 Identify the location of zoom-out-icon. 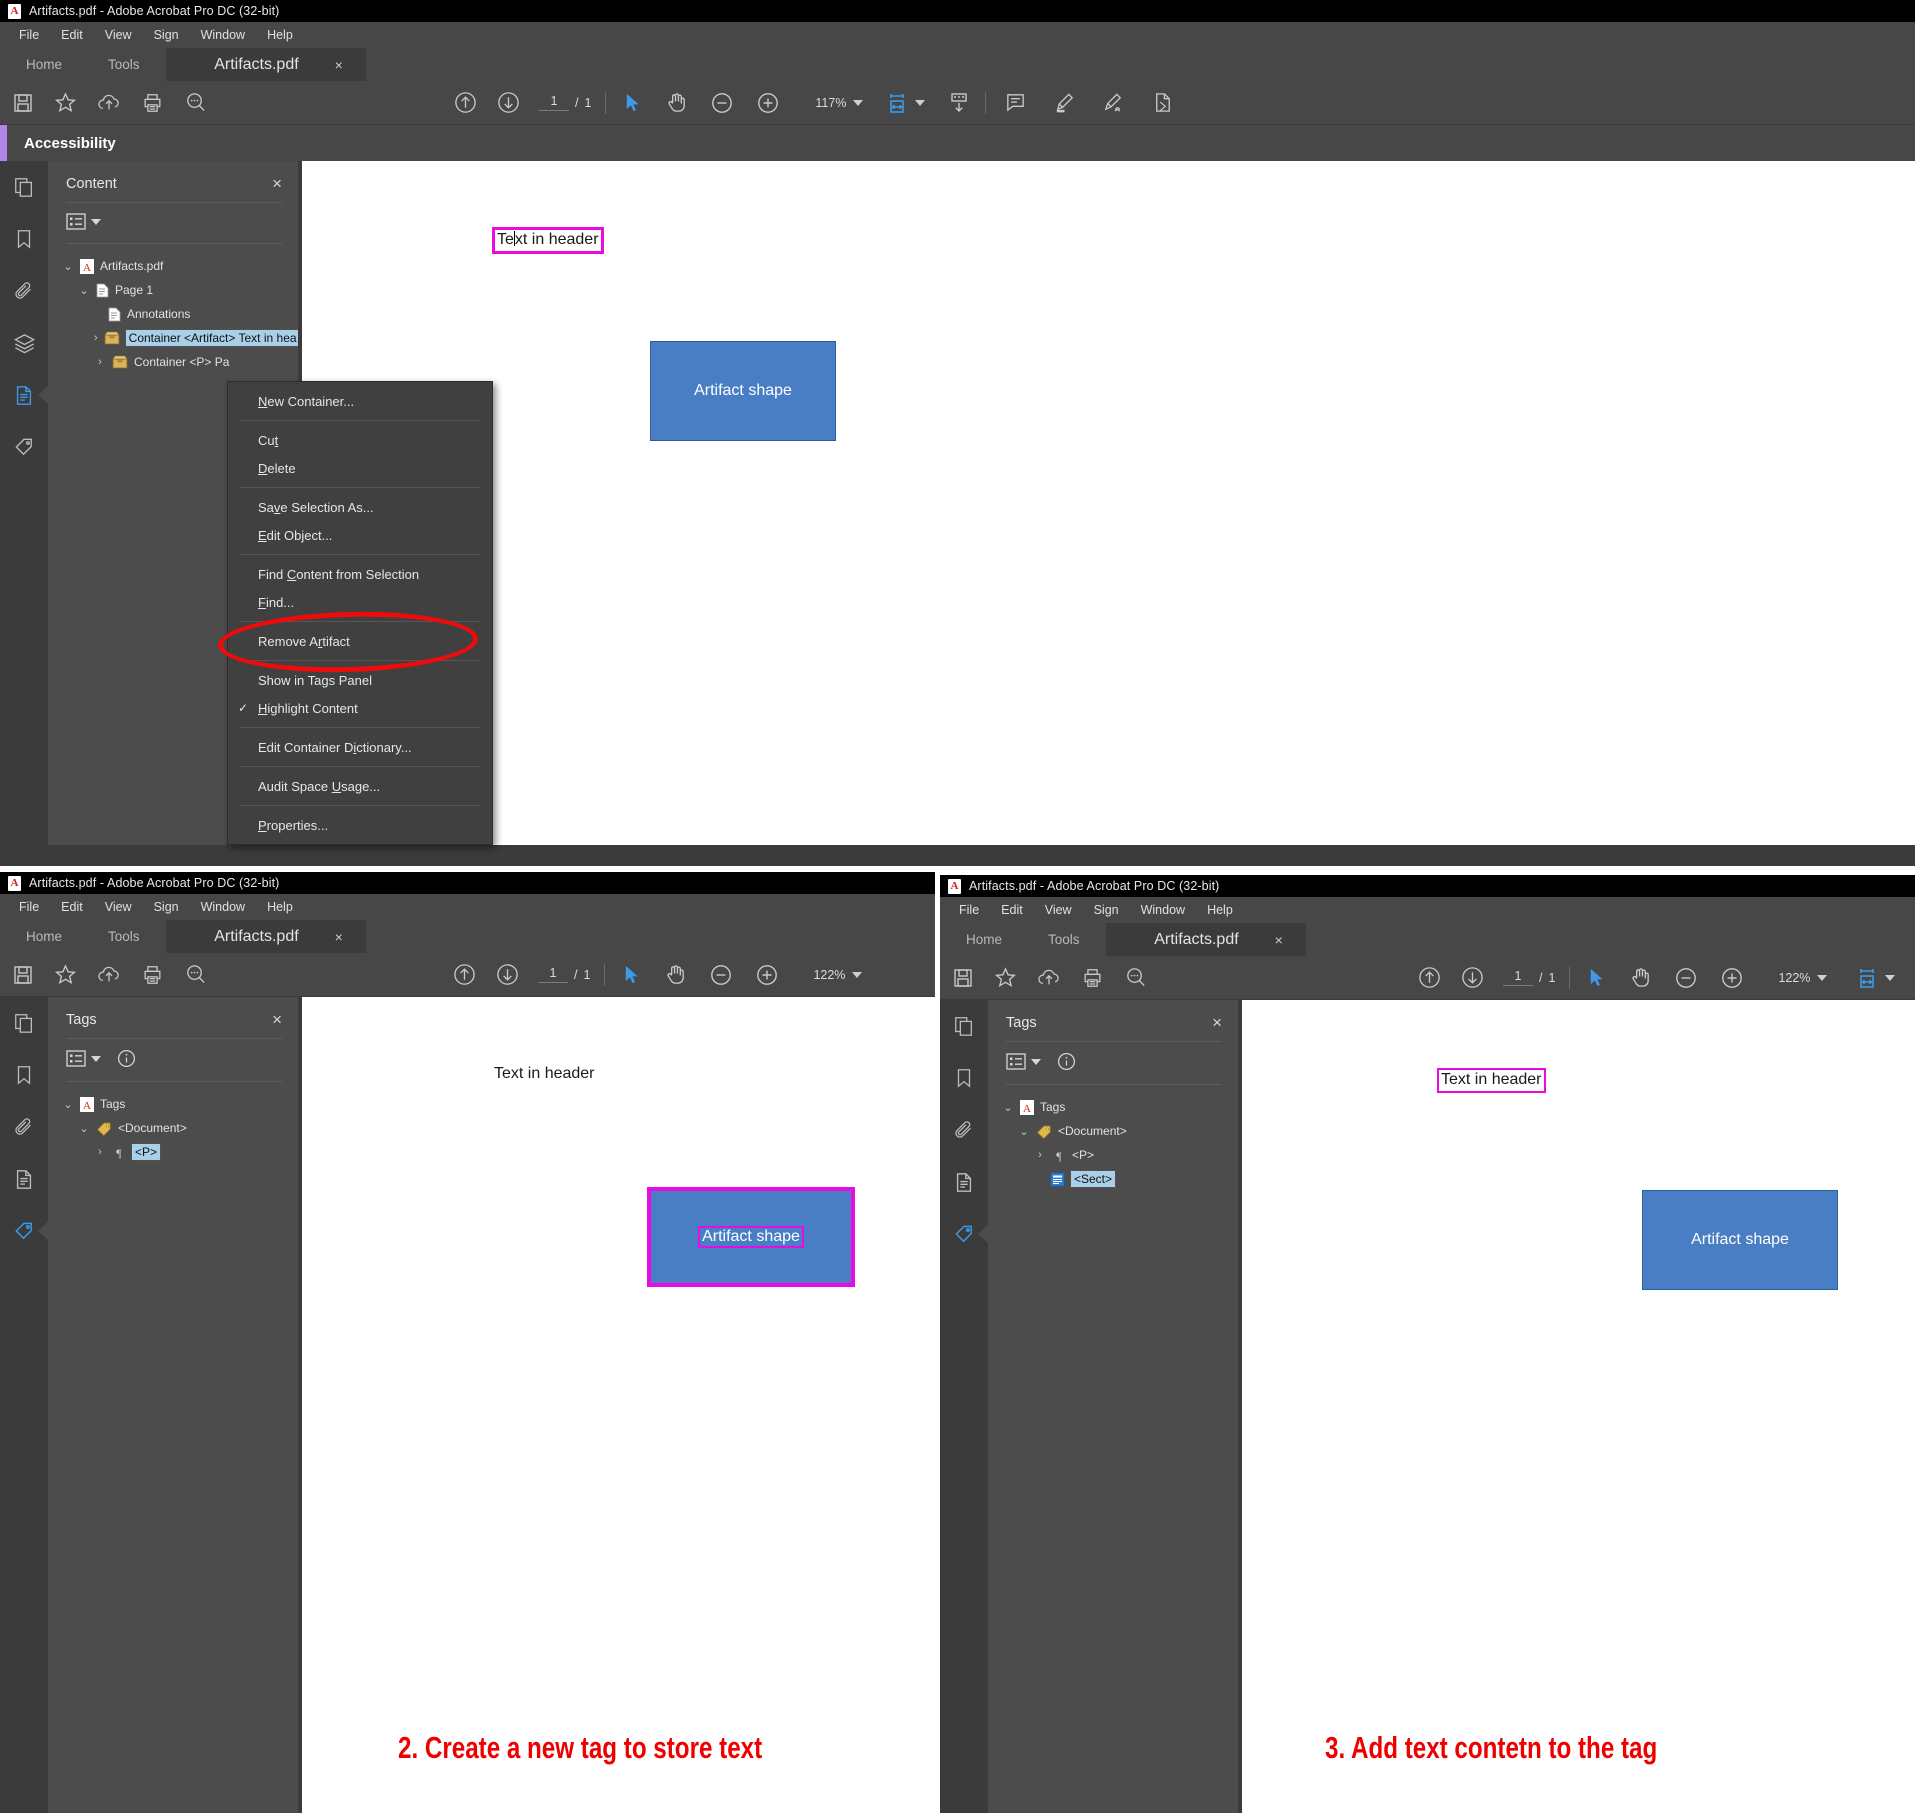
(721, 975).